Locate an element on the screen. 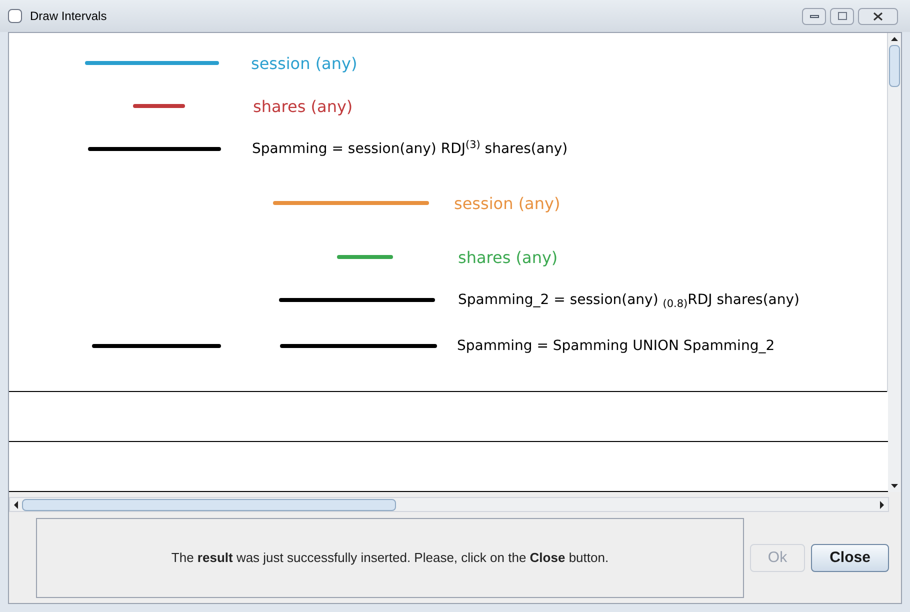  maximize-icon is located at coordinates (842, 16).